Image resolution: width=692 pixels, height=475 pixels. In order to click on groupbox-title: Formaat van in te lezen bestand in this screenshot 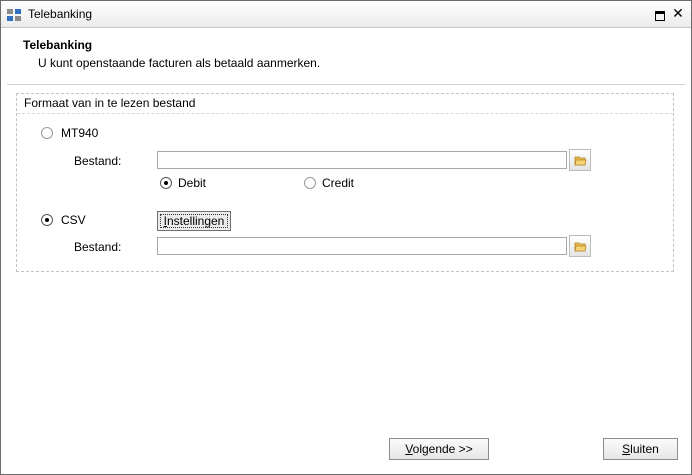, I will do `click(110, 103)`.